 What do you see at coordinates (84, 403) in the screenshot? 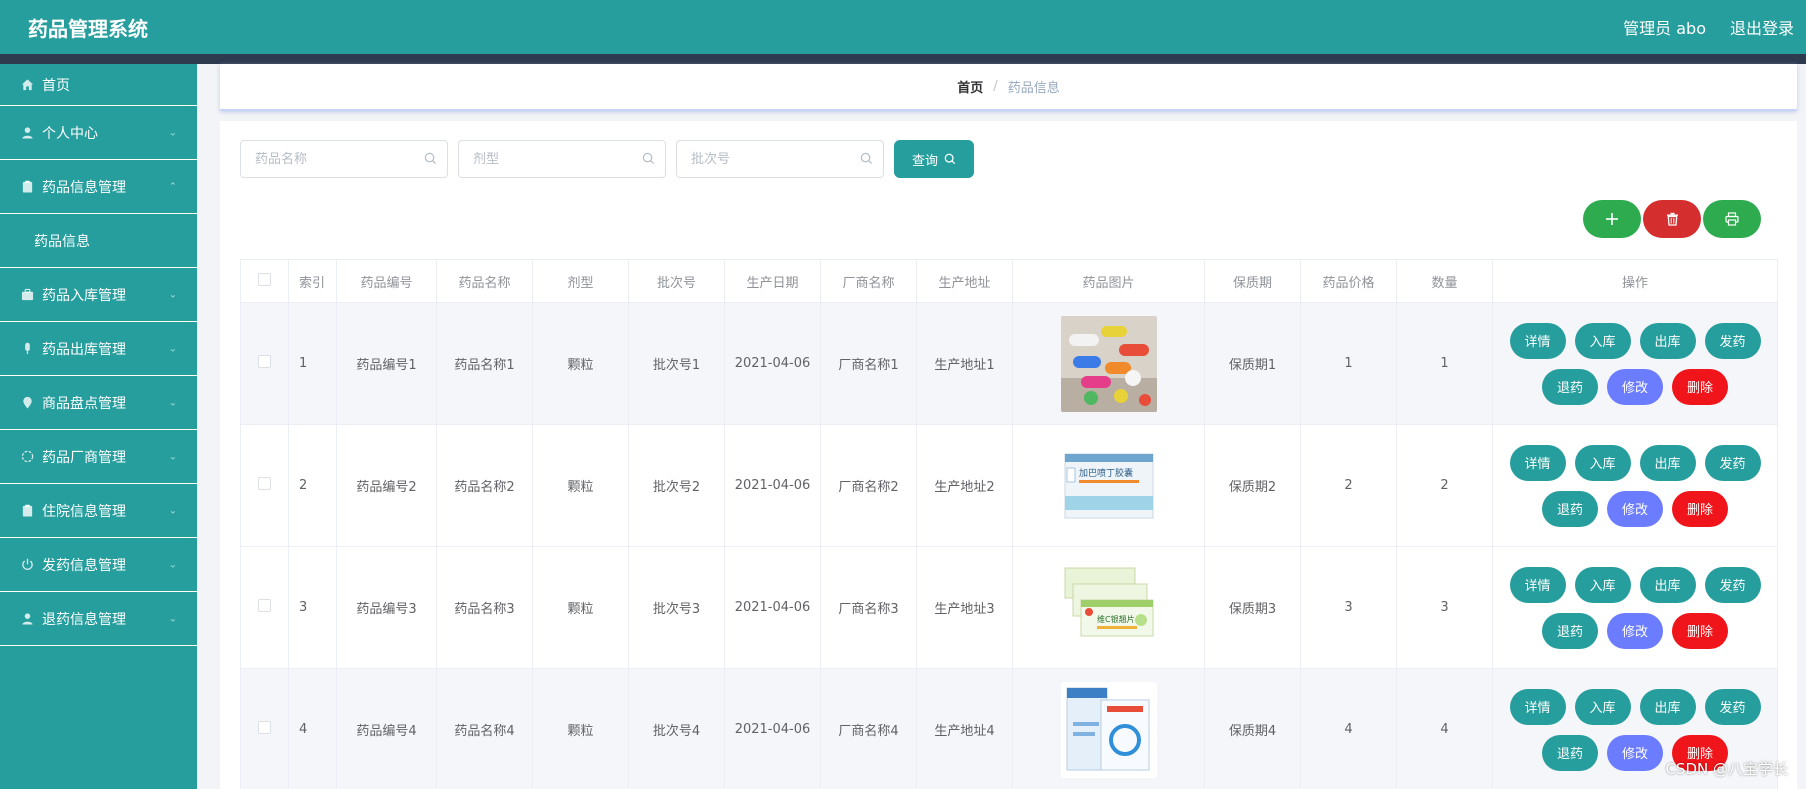
I see `sidebar-item-label: 商品盘点管理` at bounding box center [84, 403].